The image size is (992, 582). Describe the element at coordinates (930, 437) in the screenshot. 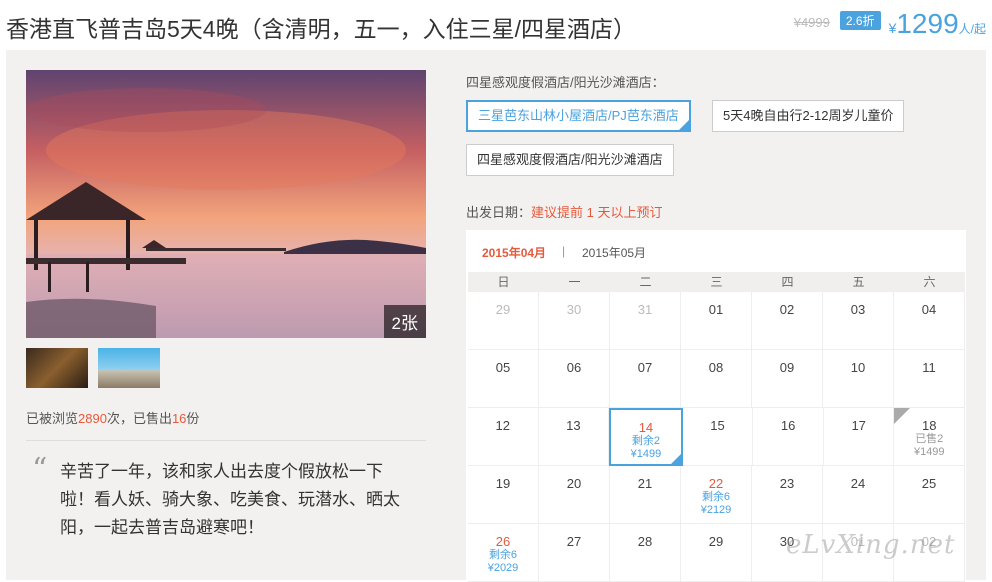

I see `calendar-day-sold-out: 18已售2¥1499暂停` at that location.